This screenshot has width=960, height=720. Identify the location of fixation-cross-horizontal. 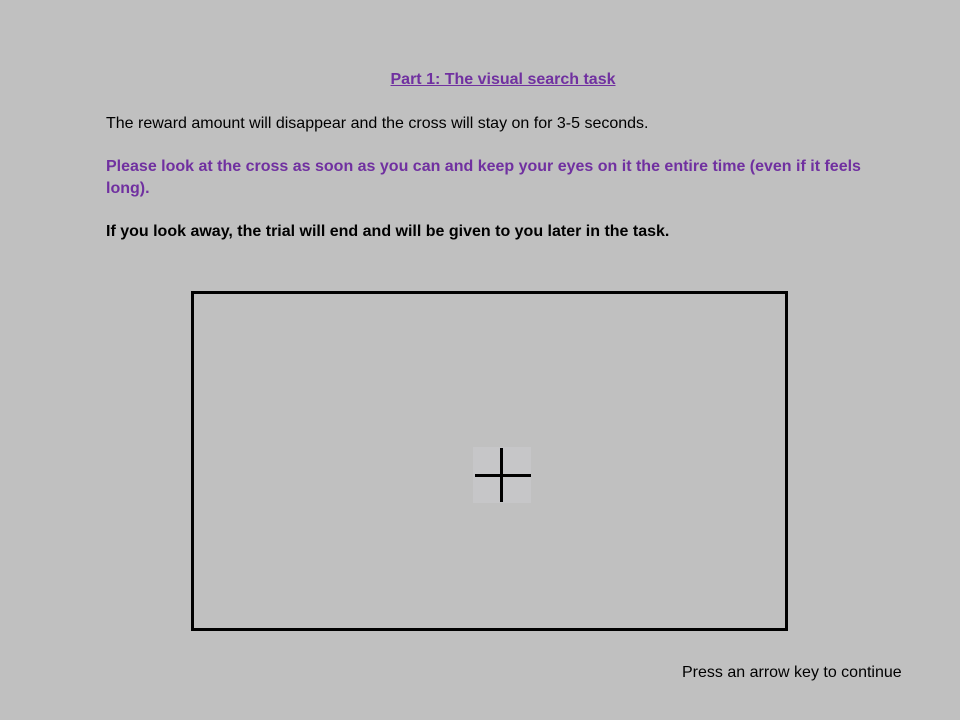
(503, 475).